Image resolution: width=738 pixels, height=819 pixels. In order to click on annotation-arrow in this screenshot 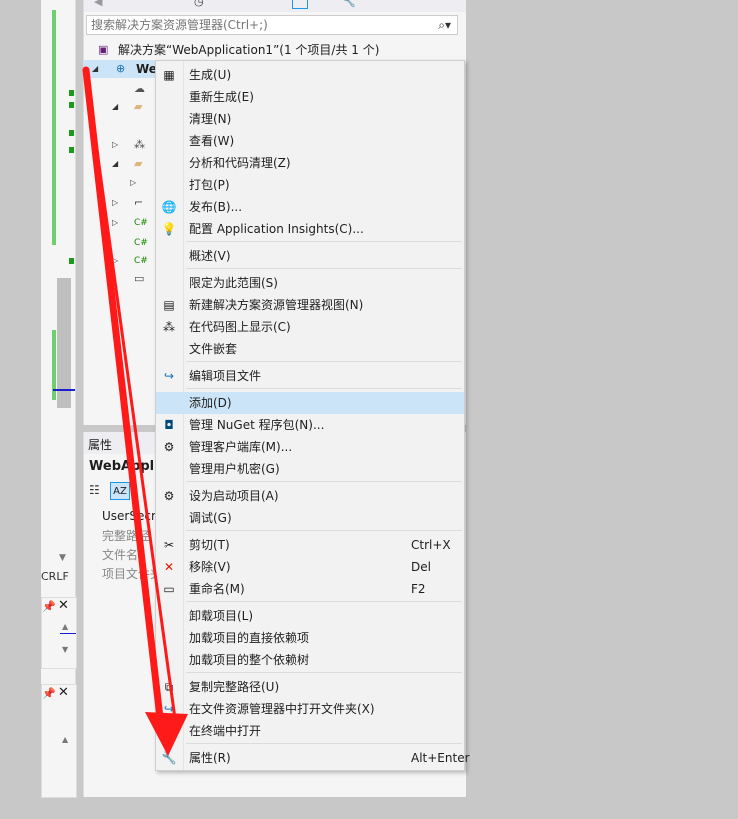, I will do `click(135, 411)`.